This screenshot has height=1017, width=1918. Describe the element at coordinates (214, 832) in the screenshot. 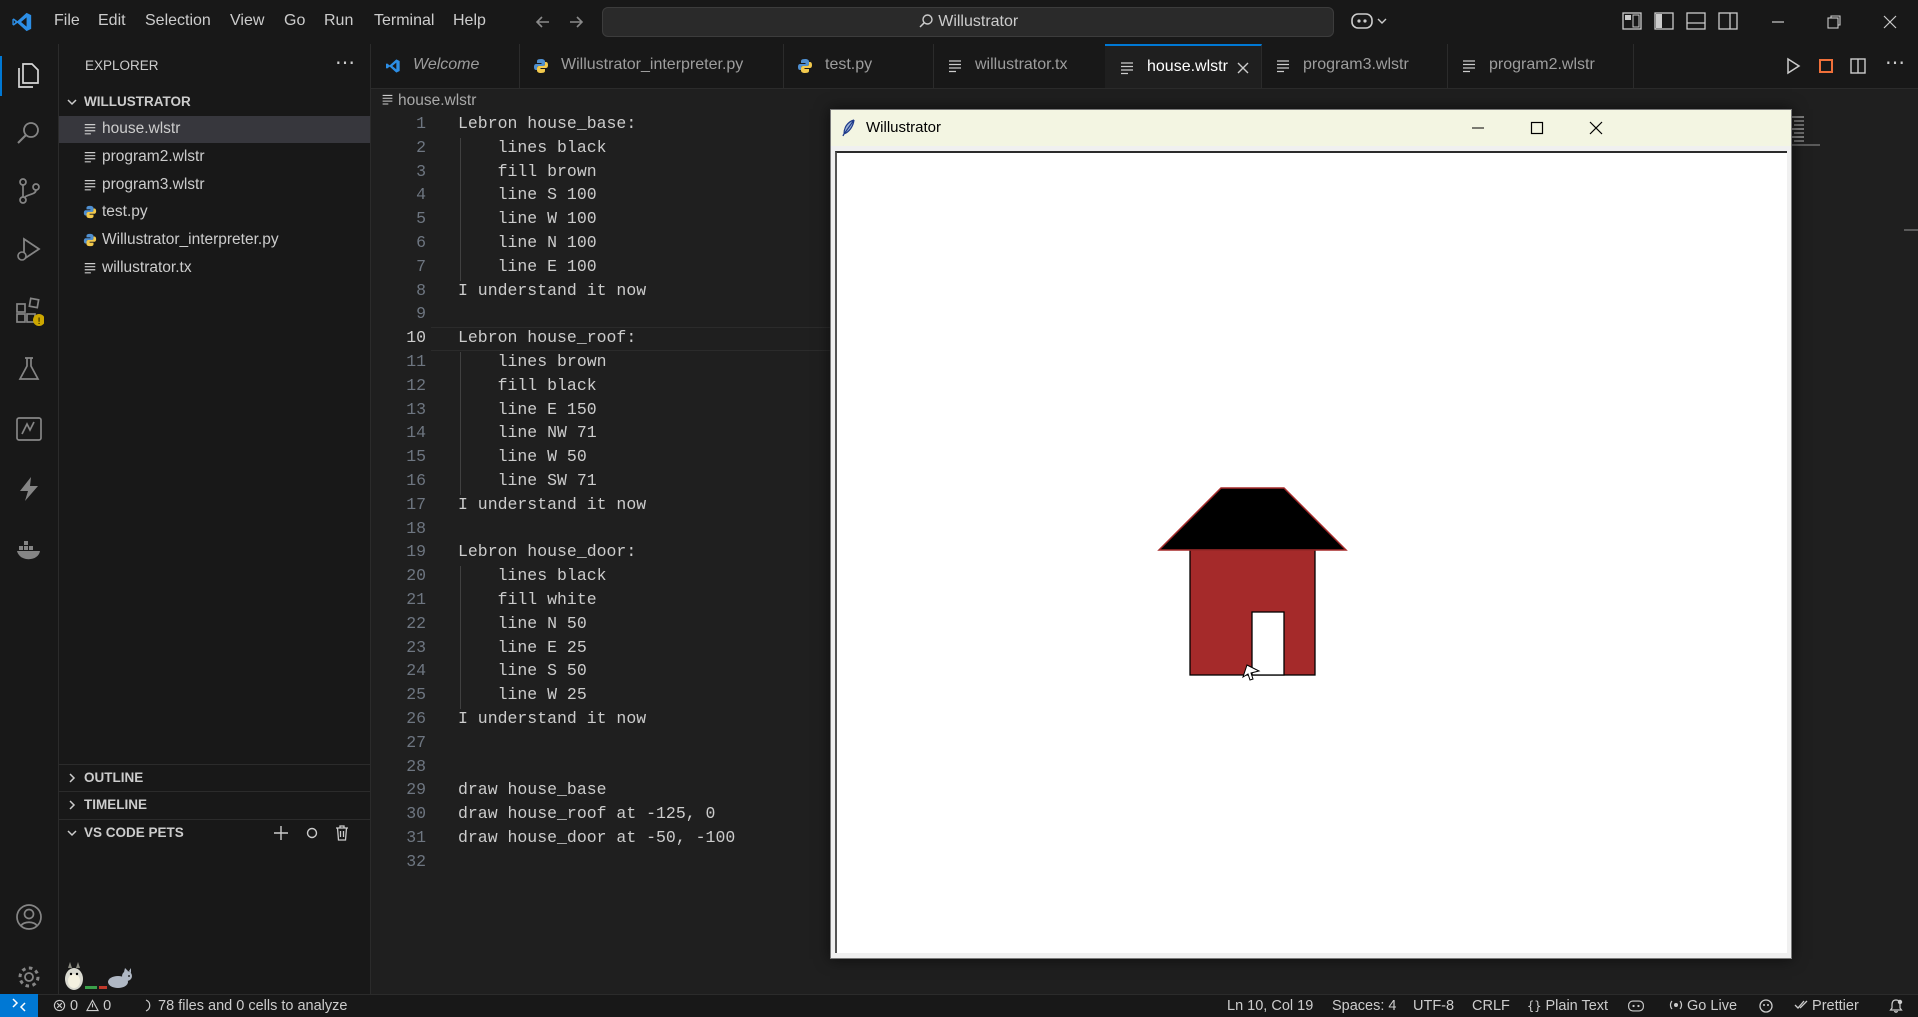

I see `vscode-pets-section: VS CODE PETS` at that location.